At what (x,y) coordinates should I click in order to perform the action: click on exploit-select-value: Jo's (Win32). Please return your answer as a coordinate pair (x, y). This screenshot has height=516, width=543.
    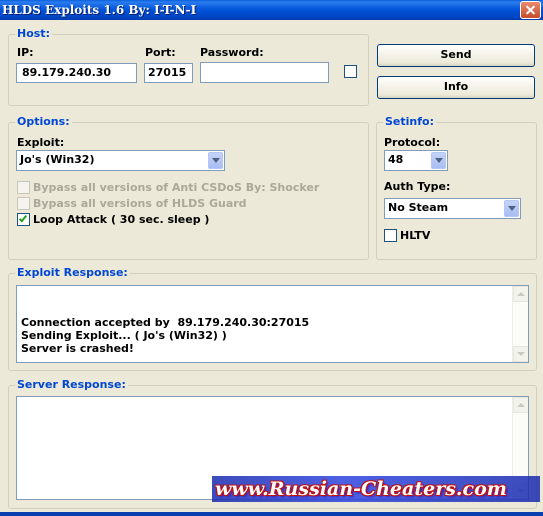
    Looking at the image, I should click on (57, 159).